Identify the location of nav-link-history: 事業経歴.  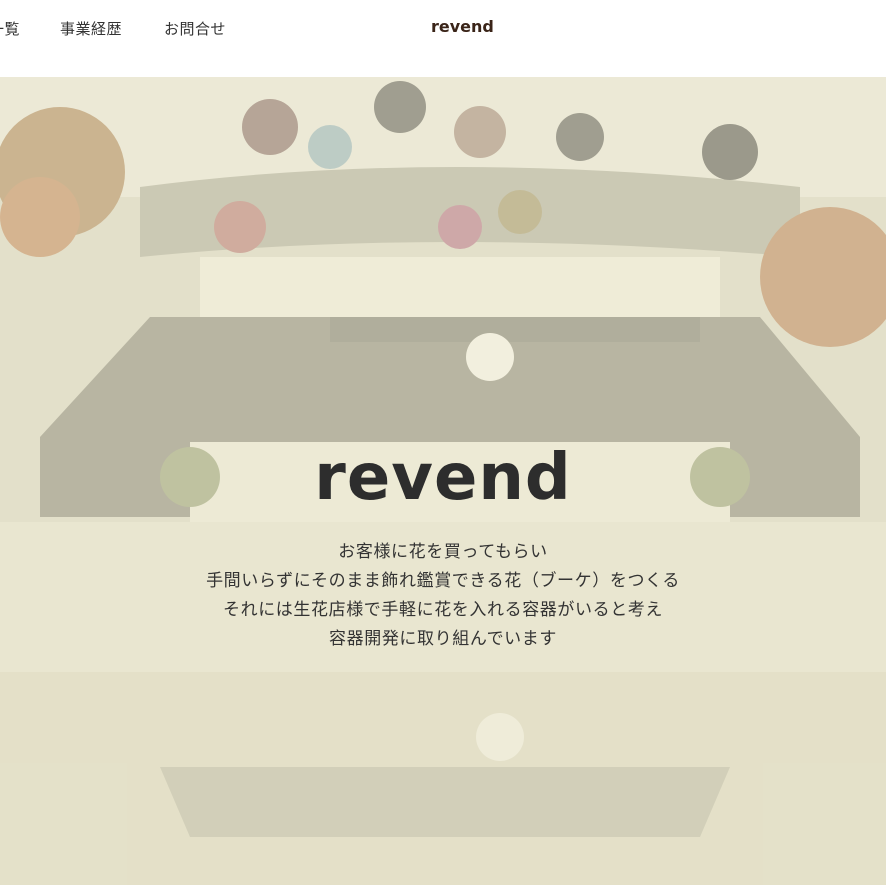
(91, 28).